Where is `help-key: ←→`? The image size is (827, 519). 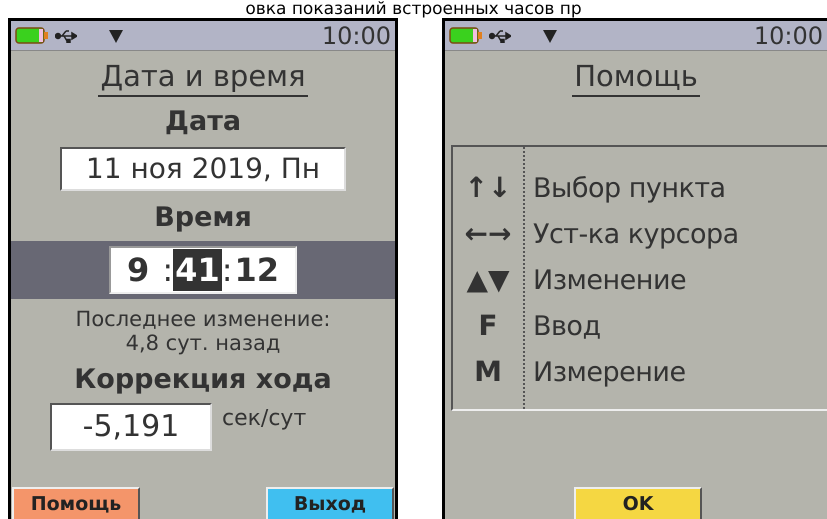 help-key: ←→ is located at coordinates (488, 234).